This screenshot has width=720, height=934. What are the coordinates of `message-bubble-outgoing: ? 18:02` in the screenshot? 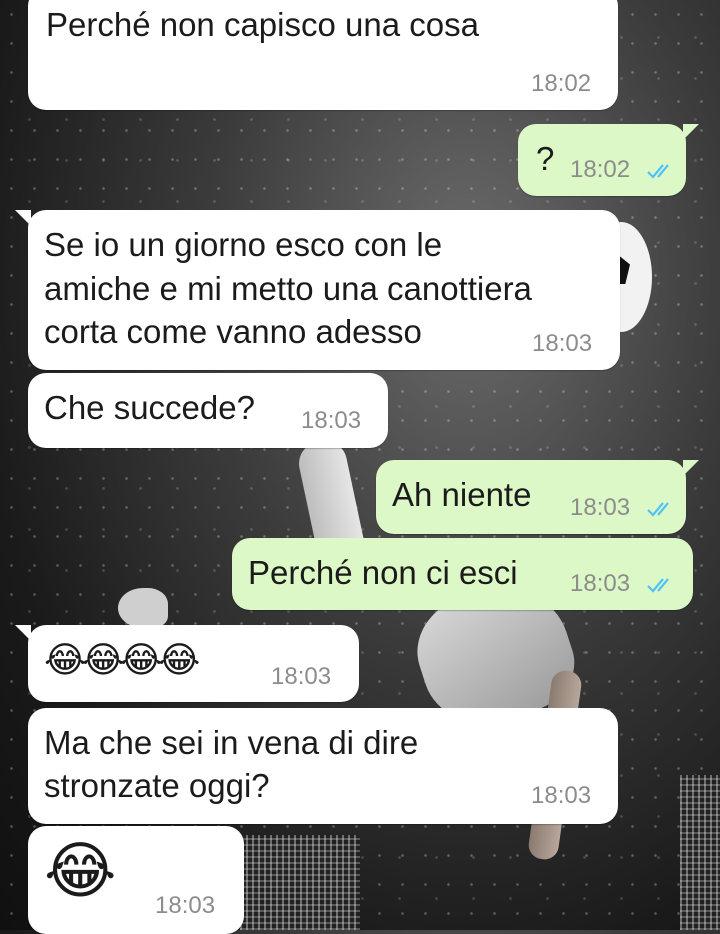 It's located at (608, 160).